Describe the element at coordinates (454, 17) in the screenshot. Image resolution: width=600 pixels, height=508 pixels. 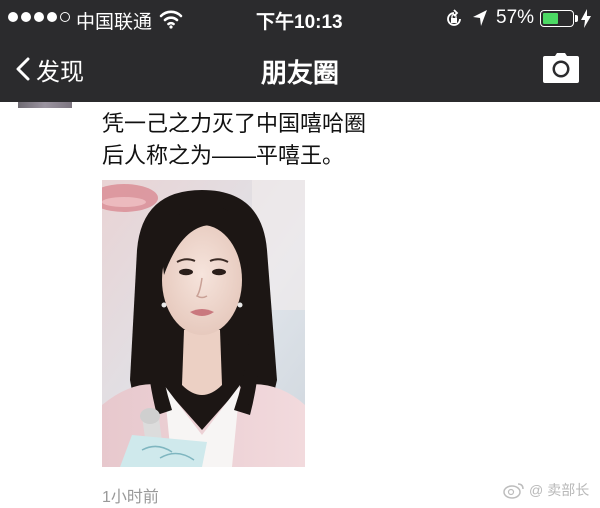
I see `rotation-lock-icon` at that location.